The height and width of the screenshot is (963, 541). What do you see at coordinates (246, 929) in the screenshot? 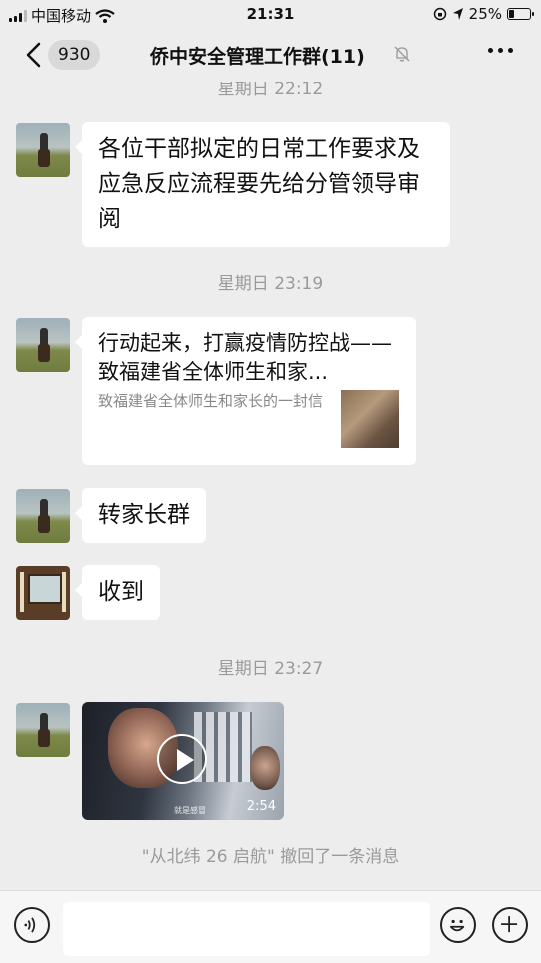
I see `message-input` at bounding box center [246, 929].